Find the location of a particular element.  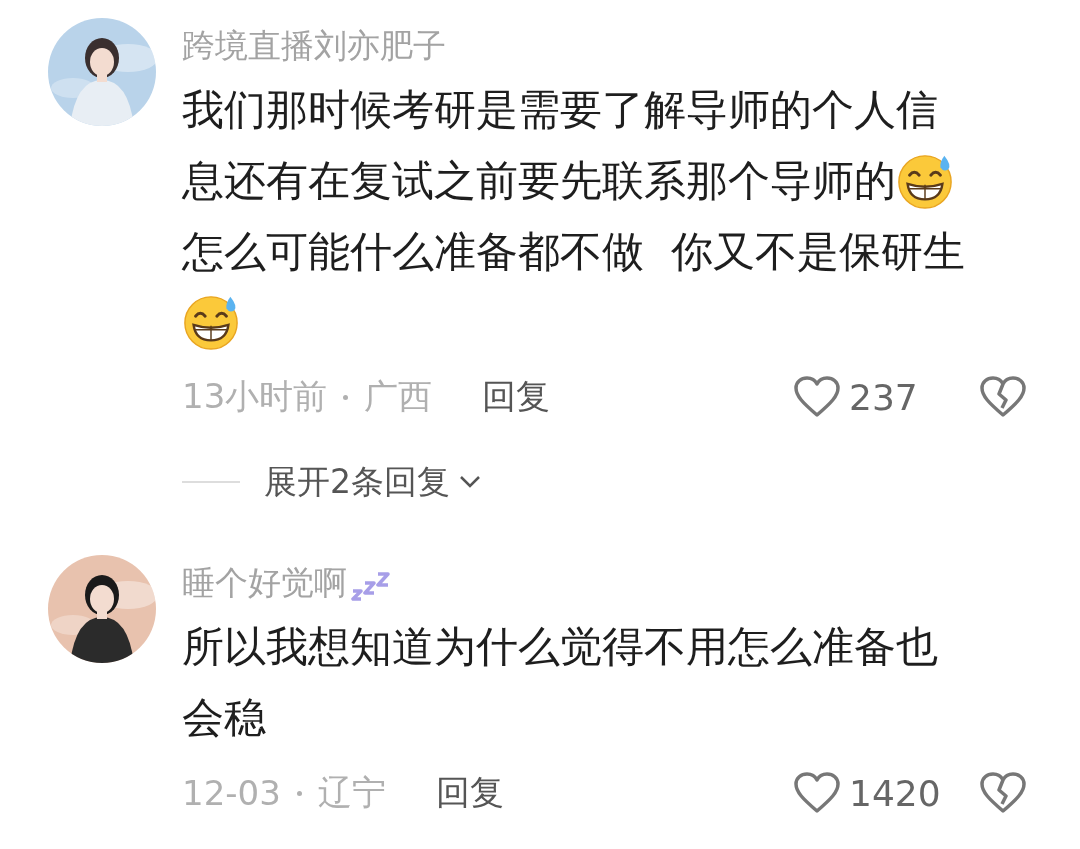

comment-location: 辽宁 is located at coordinates (351, 792).